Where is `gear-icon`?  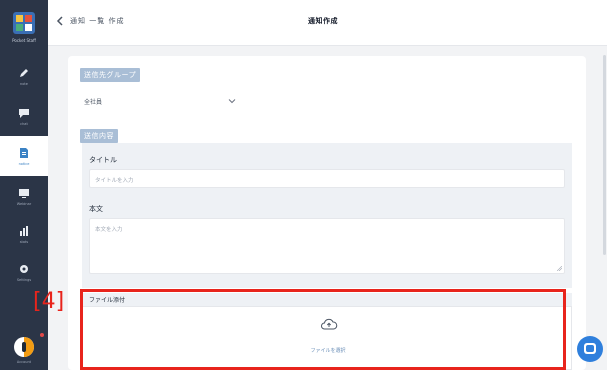 gear-icon is located at coordinates (24, 268).